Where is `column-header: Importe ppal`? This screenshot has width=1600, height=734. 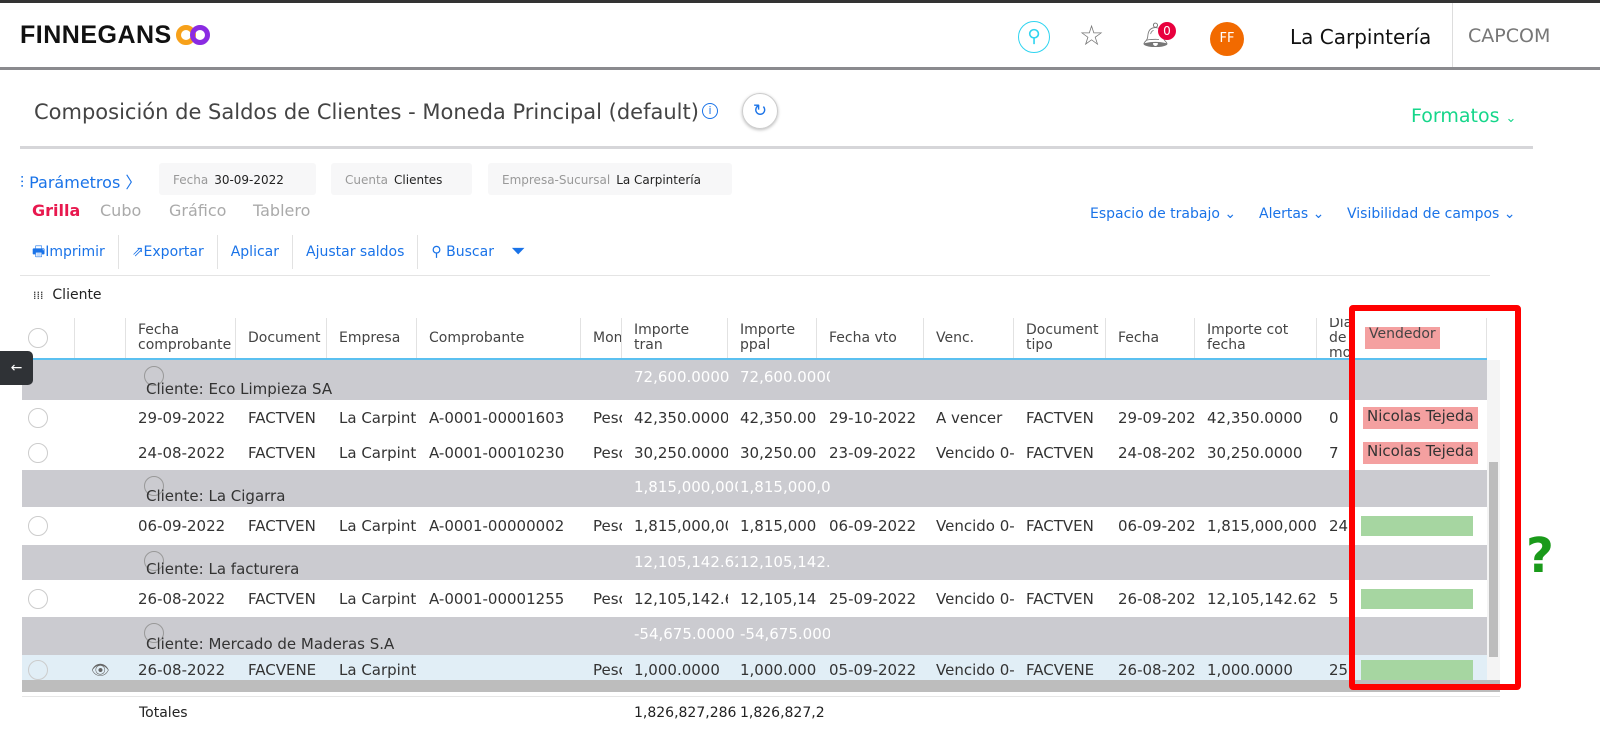
column-header: Importe ppal is located at coordinates (772, 338).